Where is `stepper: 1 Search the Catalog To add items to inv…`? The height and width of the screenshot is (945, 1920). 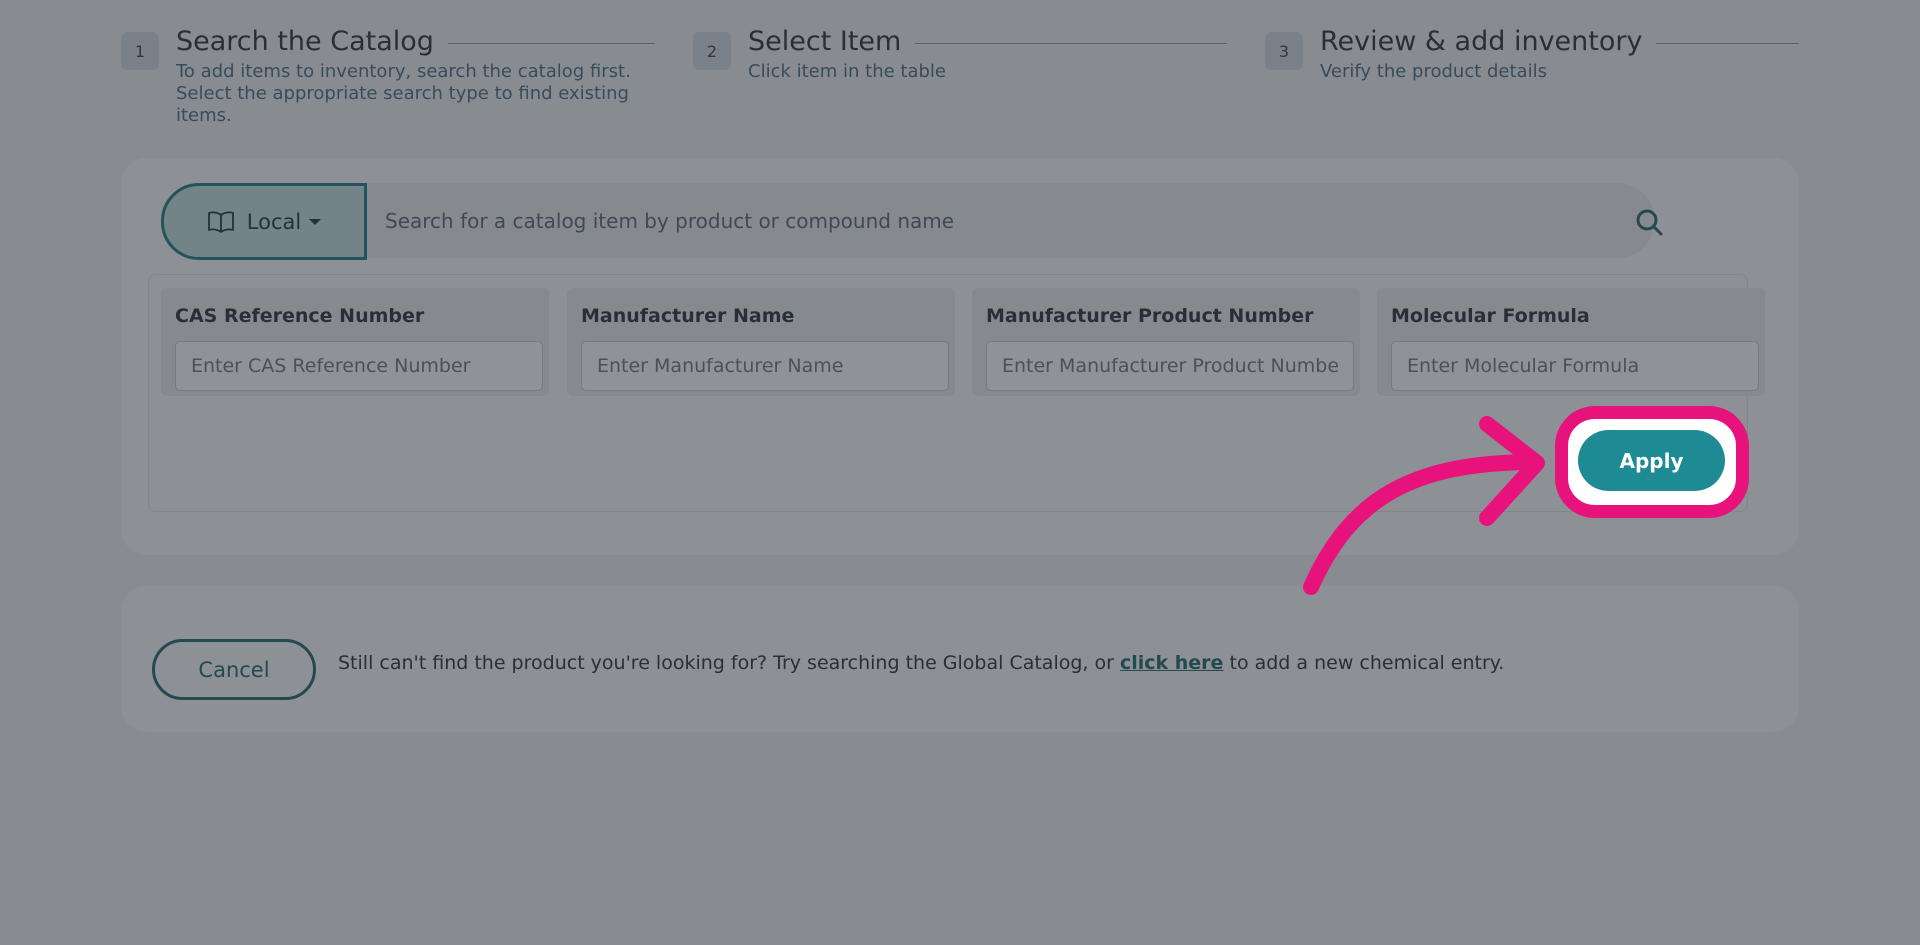 stepper: 1 Search the Catalog To add items to inv… is located at coordinates (960, 76).